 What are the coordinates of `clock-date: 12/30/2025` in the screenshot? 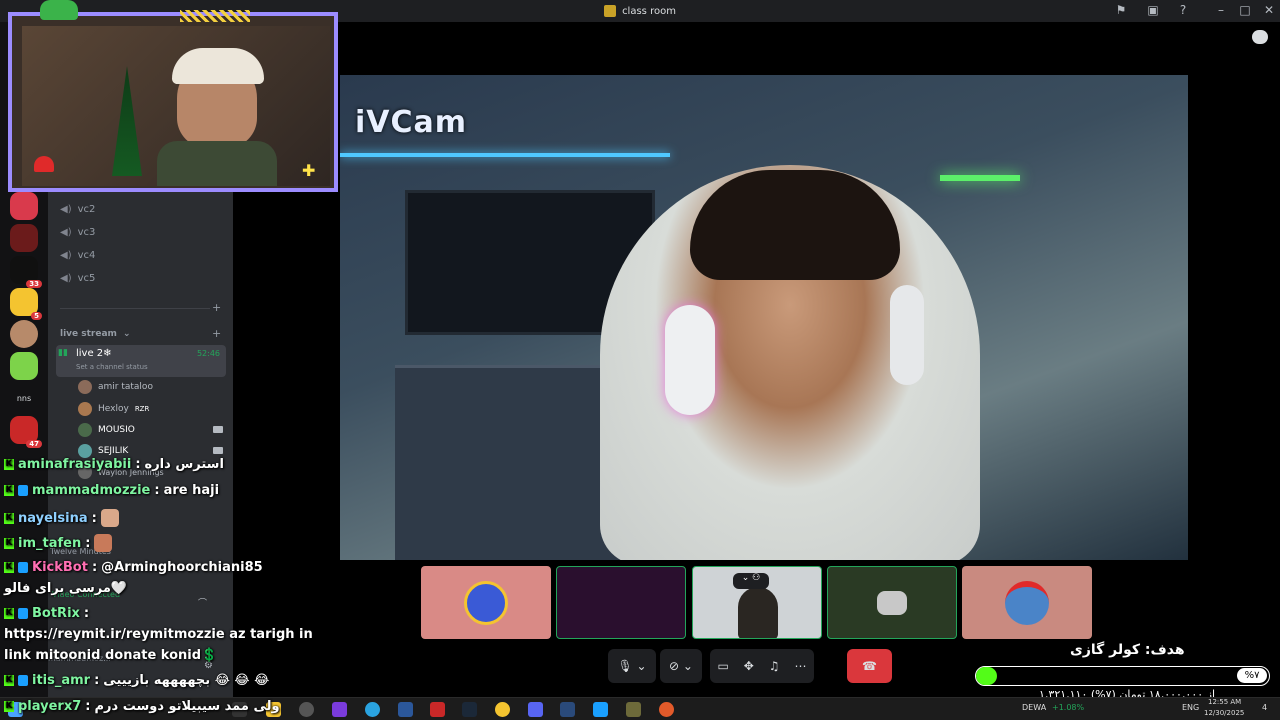 It's located at (1224, 713).